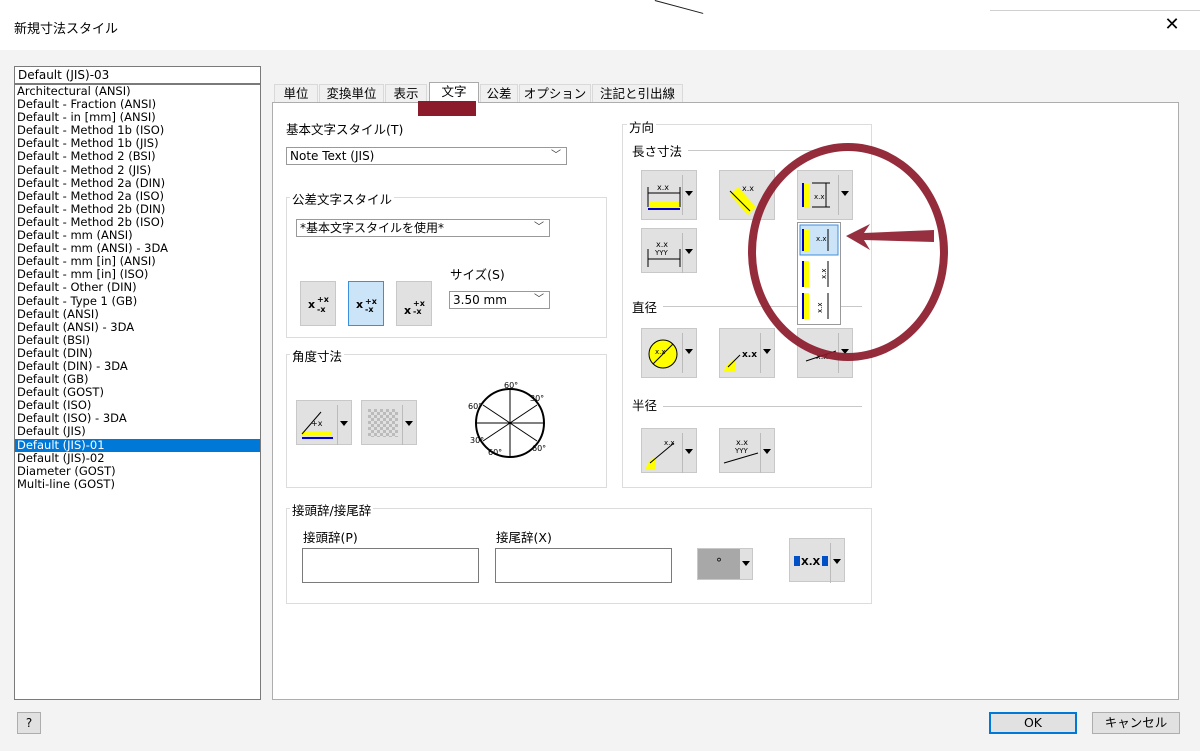 The image size is (1200, 751). Describe the element at coordinates (740, 360) in the screenshot. I see `diameter-outside-icon: x.x` at that location.